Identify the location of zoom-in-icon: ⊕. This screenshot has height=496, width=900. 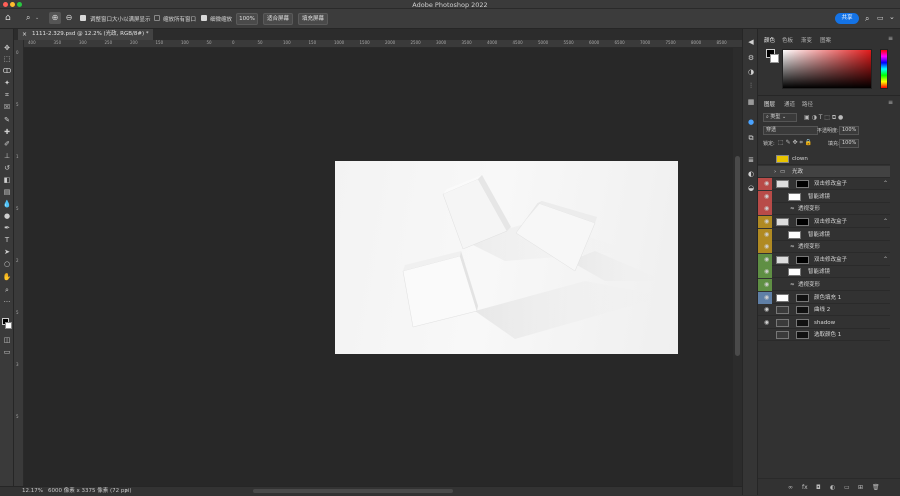
(55, 18).